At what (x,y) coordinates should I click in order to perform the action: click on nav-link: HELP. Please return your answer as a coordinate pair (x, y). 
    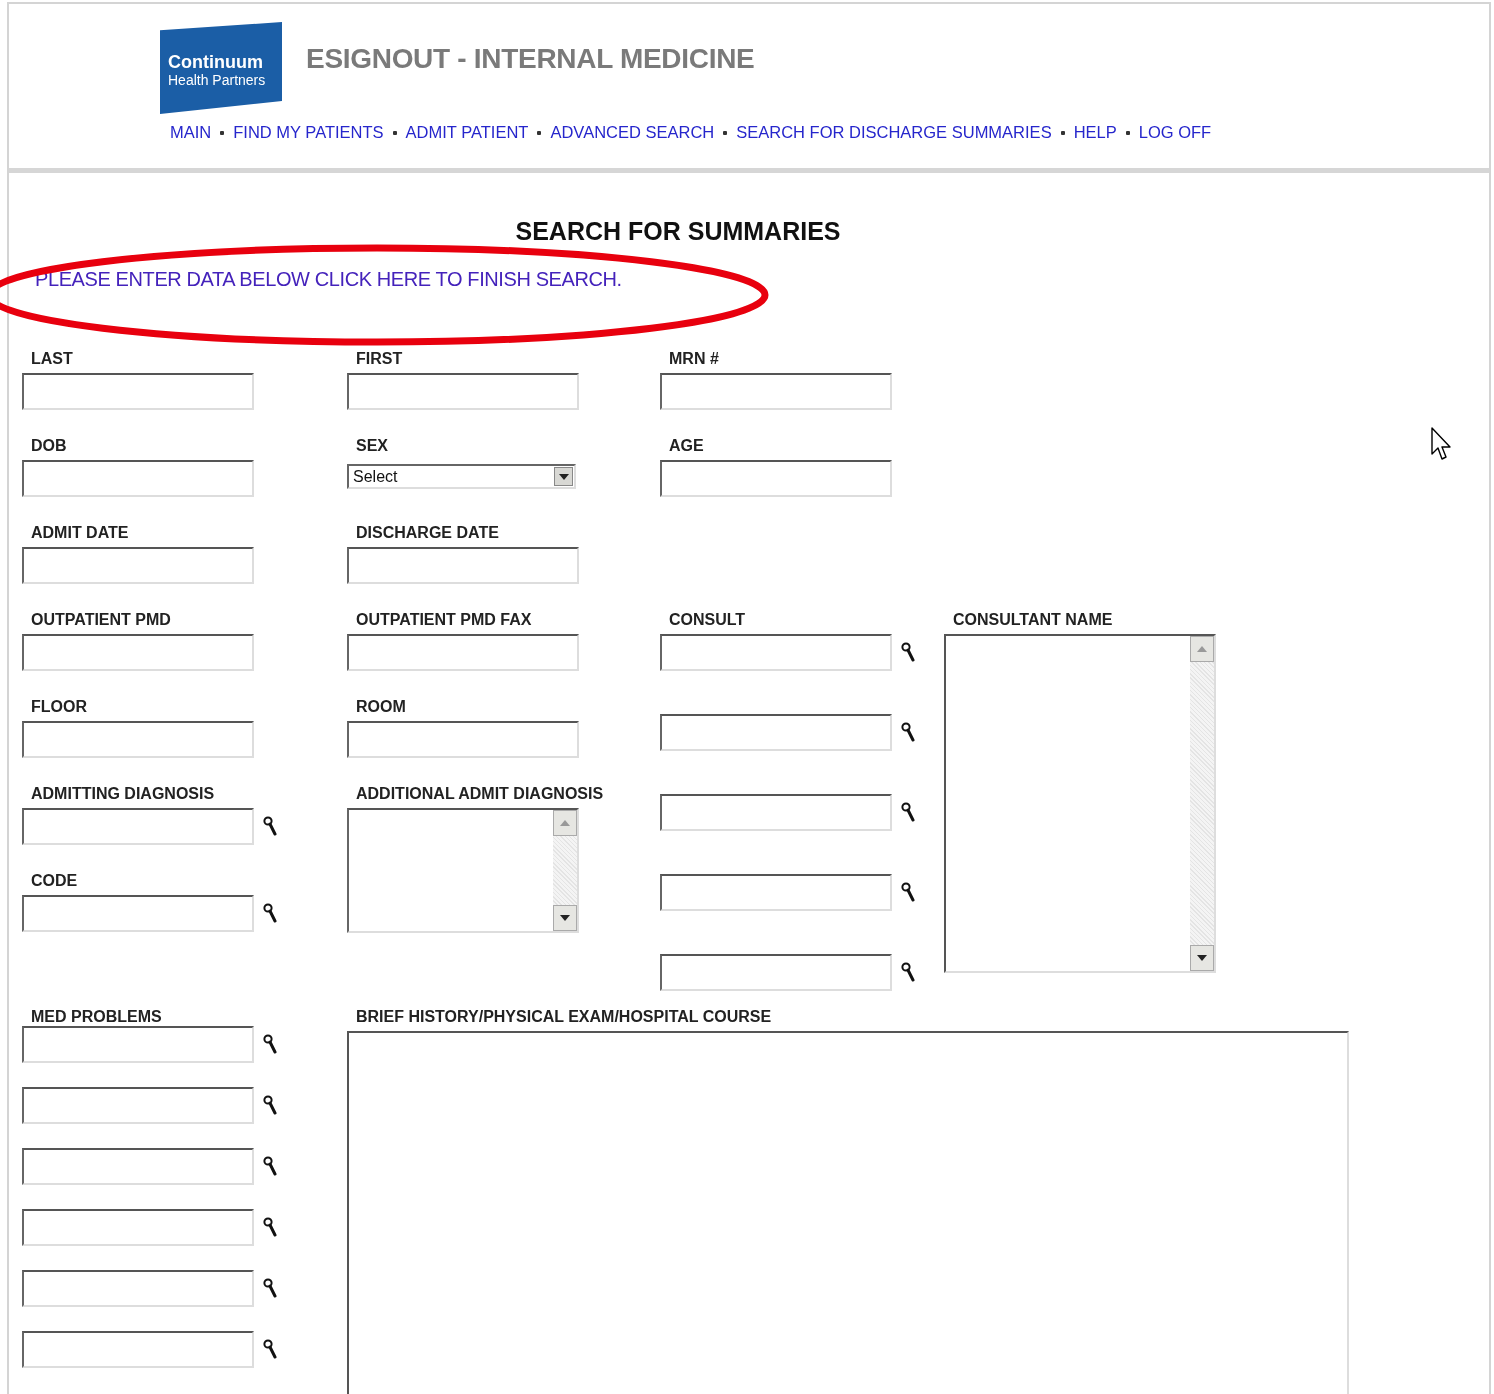
    Looking at the image, I should click on (1095, 132).